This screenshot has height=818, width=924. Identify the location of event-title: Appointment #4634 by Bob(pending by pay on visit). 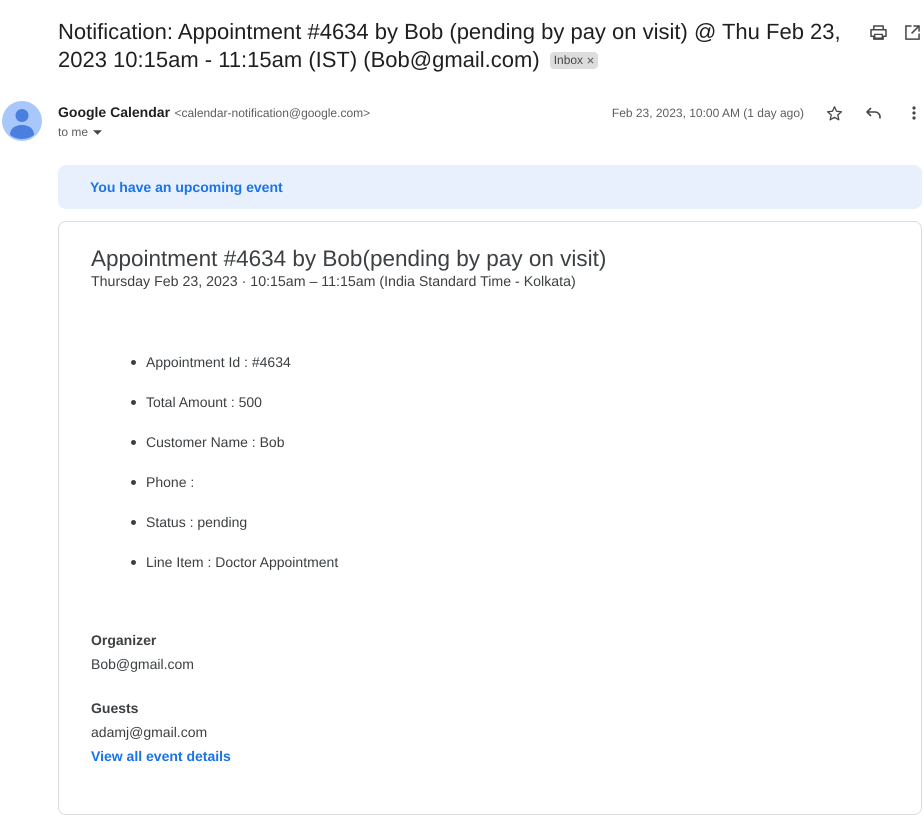
(349, 259).